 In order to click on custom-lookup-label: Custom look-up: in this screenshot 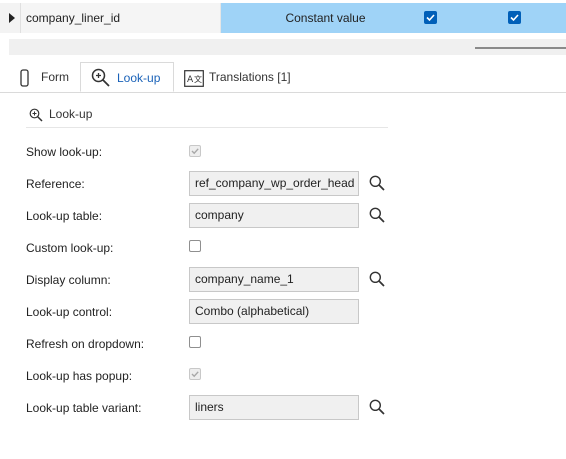, I will do `click(70, 248)`.